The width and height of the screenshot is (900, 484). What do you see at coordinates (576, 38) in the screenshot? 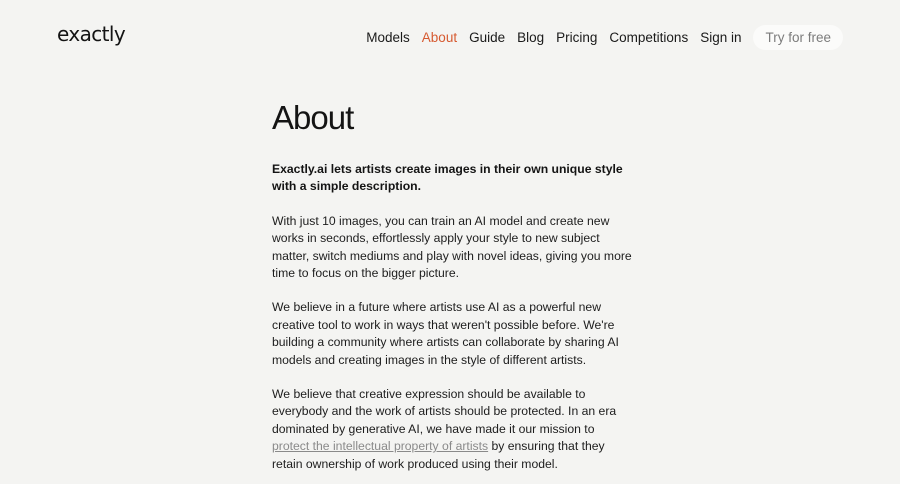
I see `nav-pricing: Pricing` at bounding box center [576, 38].